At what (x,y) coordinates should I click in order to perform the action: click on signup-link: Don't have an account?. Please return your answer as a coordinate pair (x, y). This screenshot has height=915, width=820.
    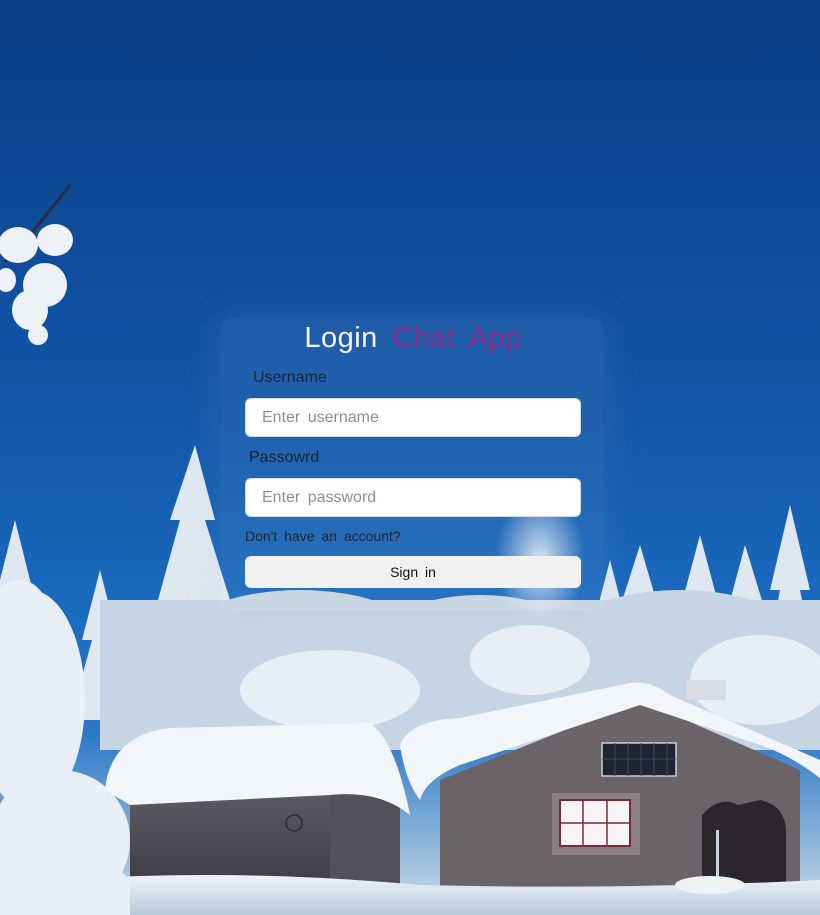
    Looking at the image, I should click on (323, 536).